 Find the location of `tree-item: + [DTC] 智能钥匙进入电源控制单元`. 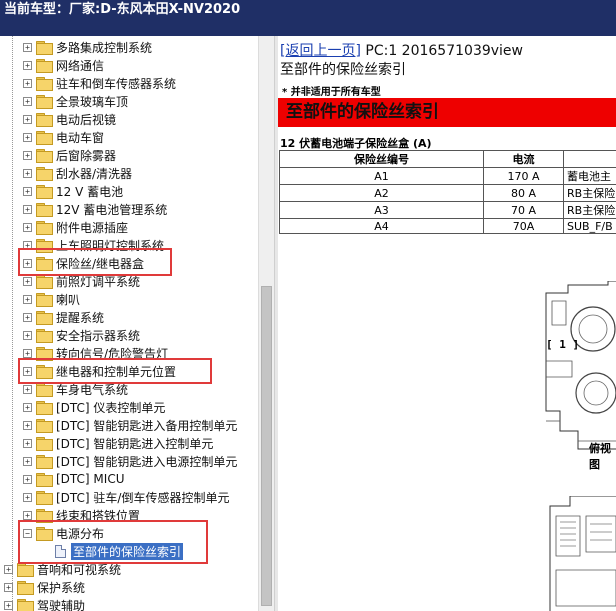

tree-item: + [DTC] 智能钥匙进入电源控制单元 is located at coordinates (130, 461).